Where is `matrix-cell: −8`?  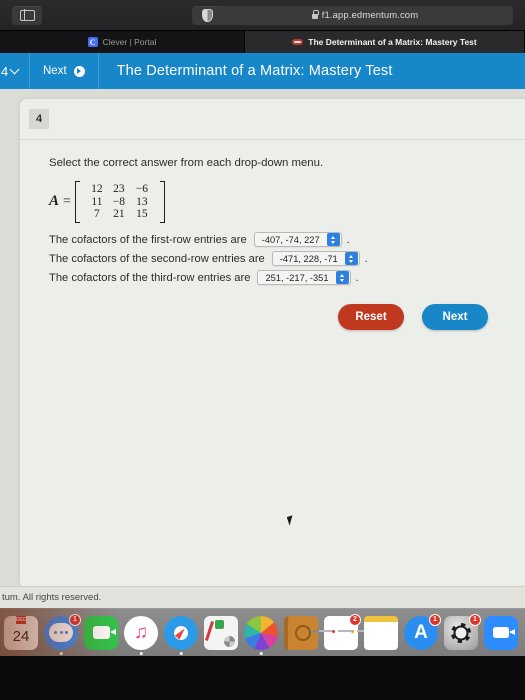
matrix-cell: −8 is located at coordinates (119, 201).